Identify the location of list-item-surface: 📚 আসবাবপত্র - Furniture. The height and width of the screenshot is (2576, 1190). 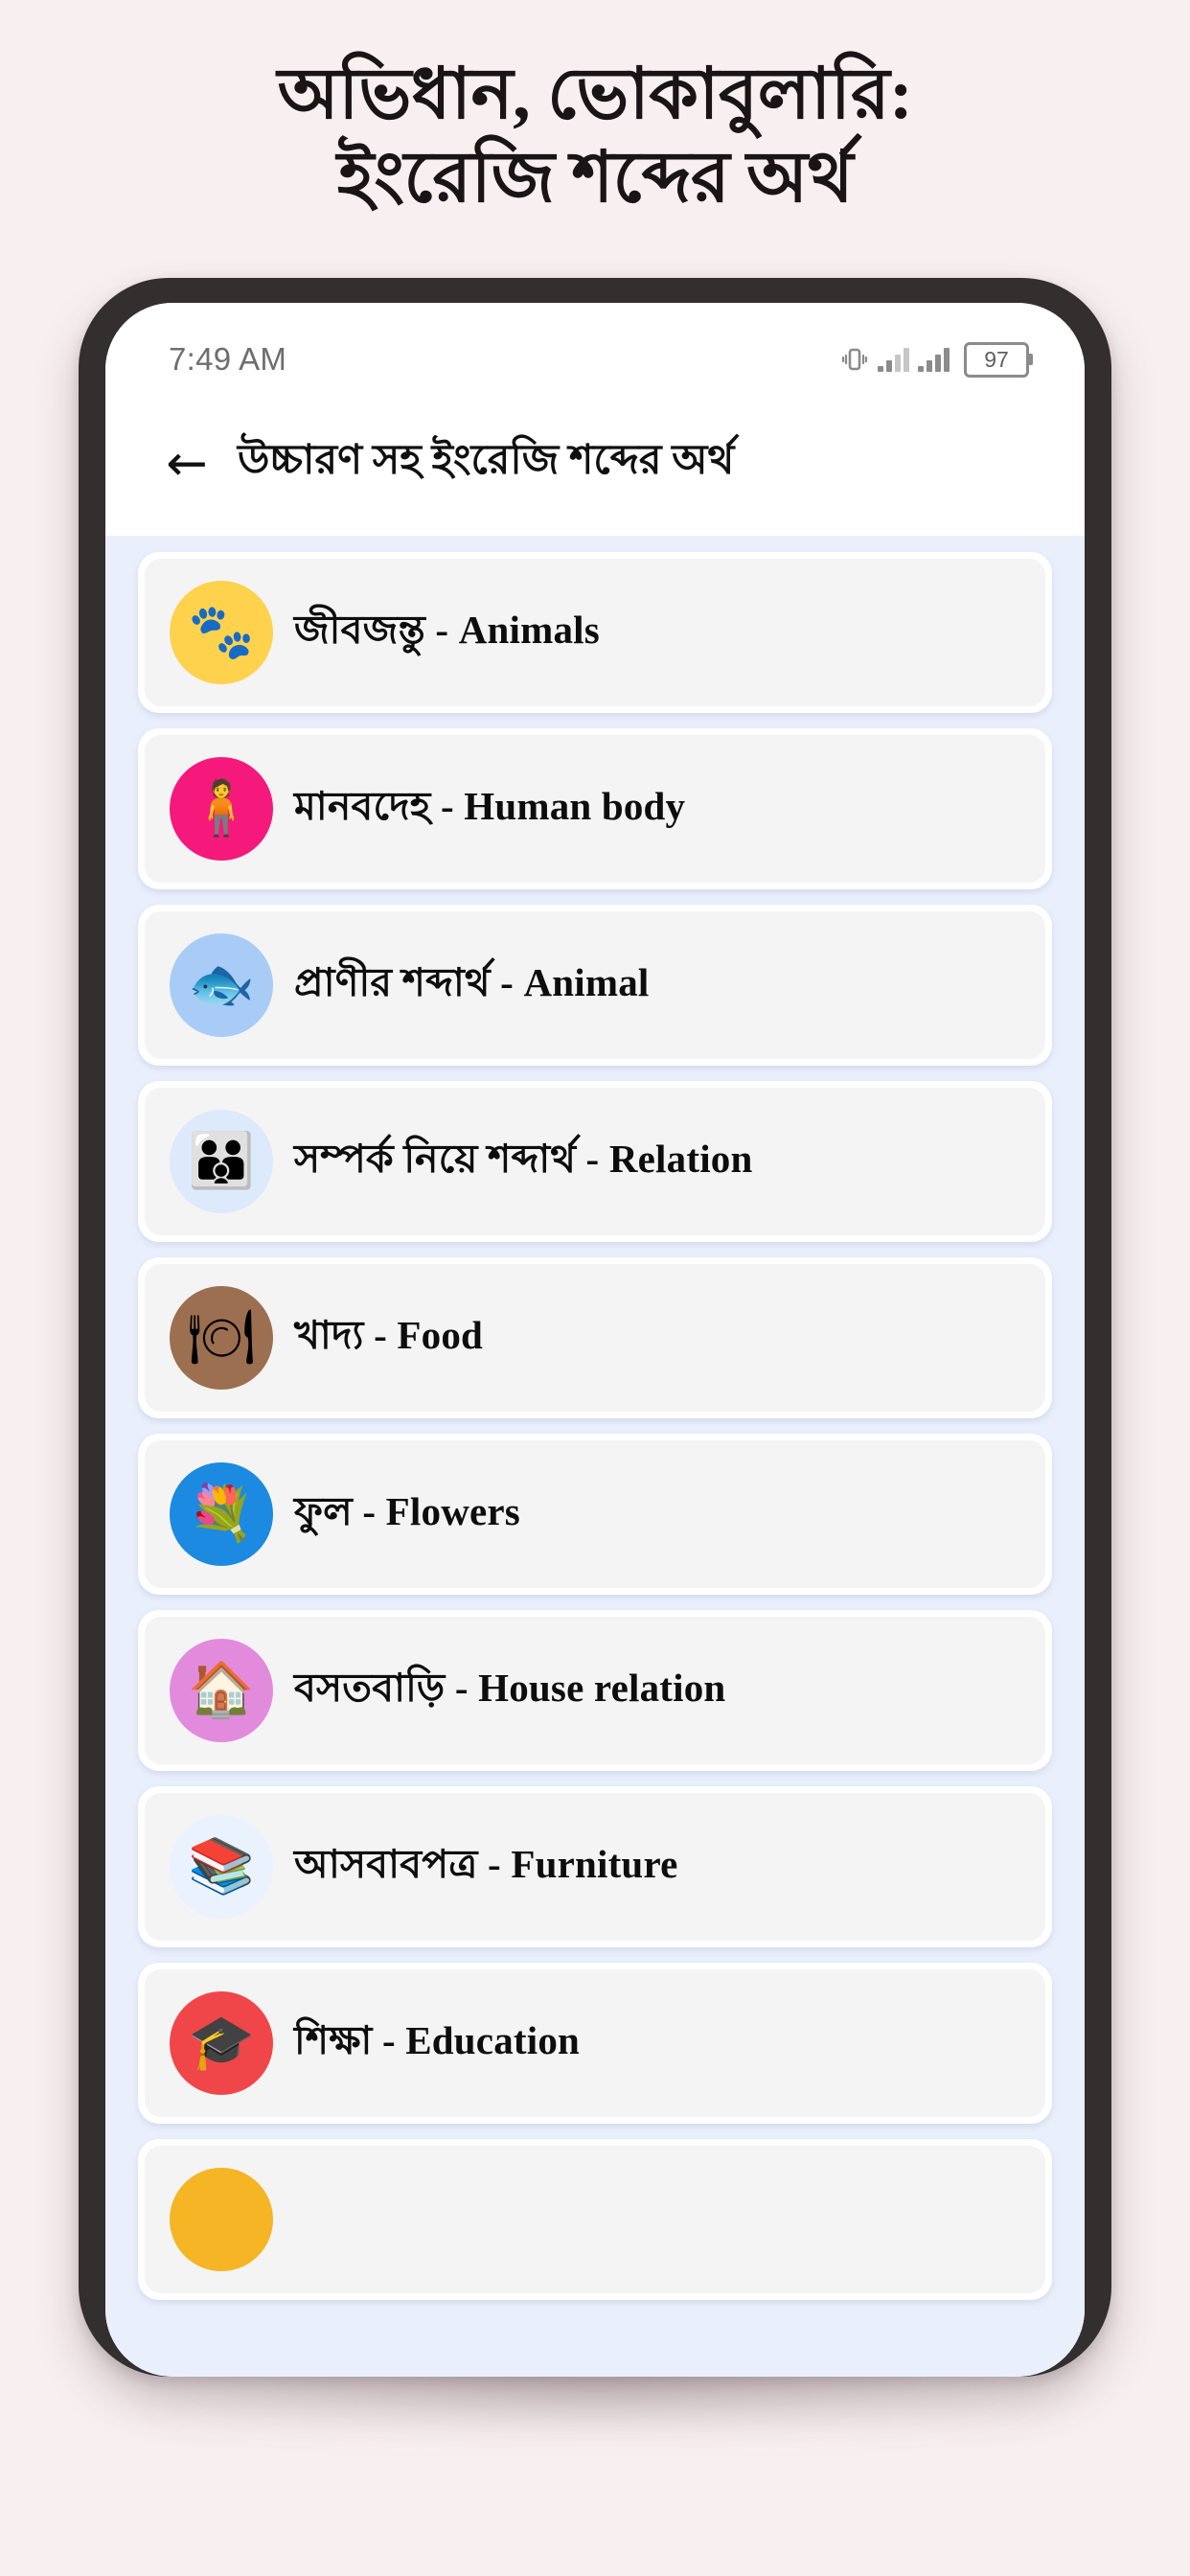
(595, 1867).